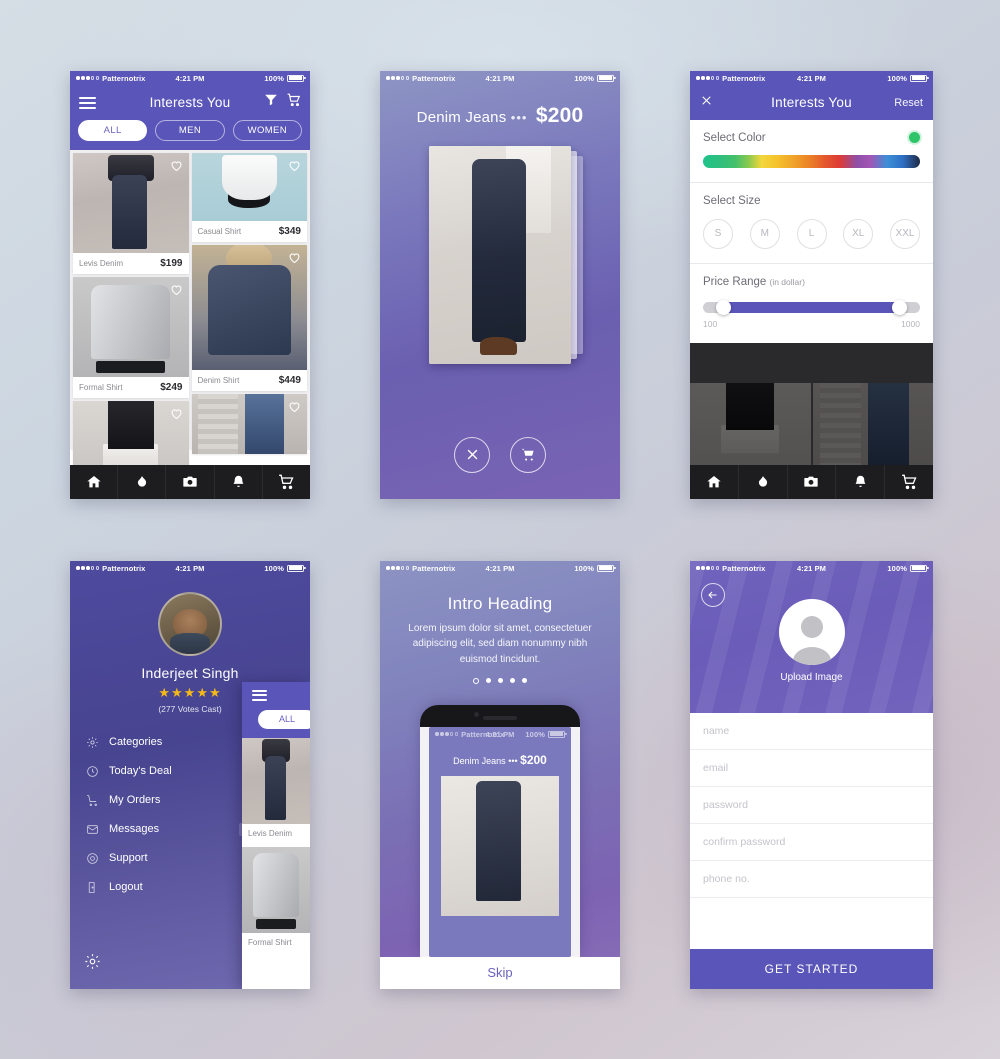 The width and height of the screenshot is (1000, 1059). What do you see at coordinates (732, 200) in the screenshot?
I see `select-size-label: Select Size` at bounding box center [732, 200].